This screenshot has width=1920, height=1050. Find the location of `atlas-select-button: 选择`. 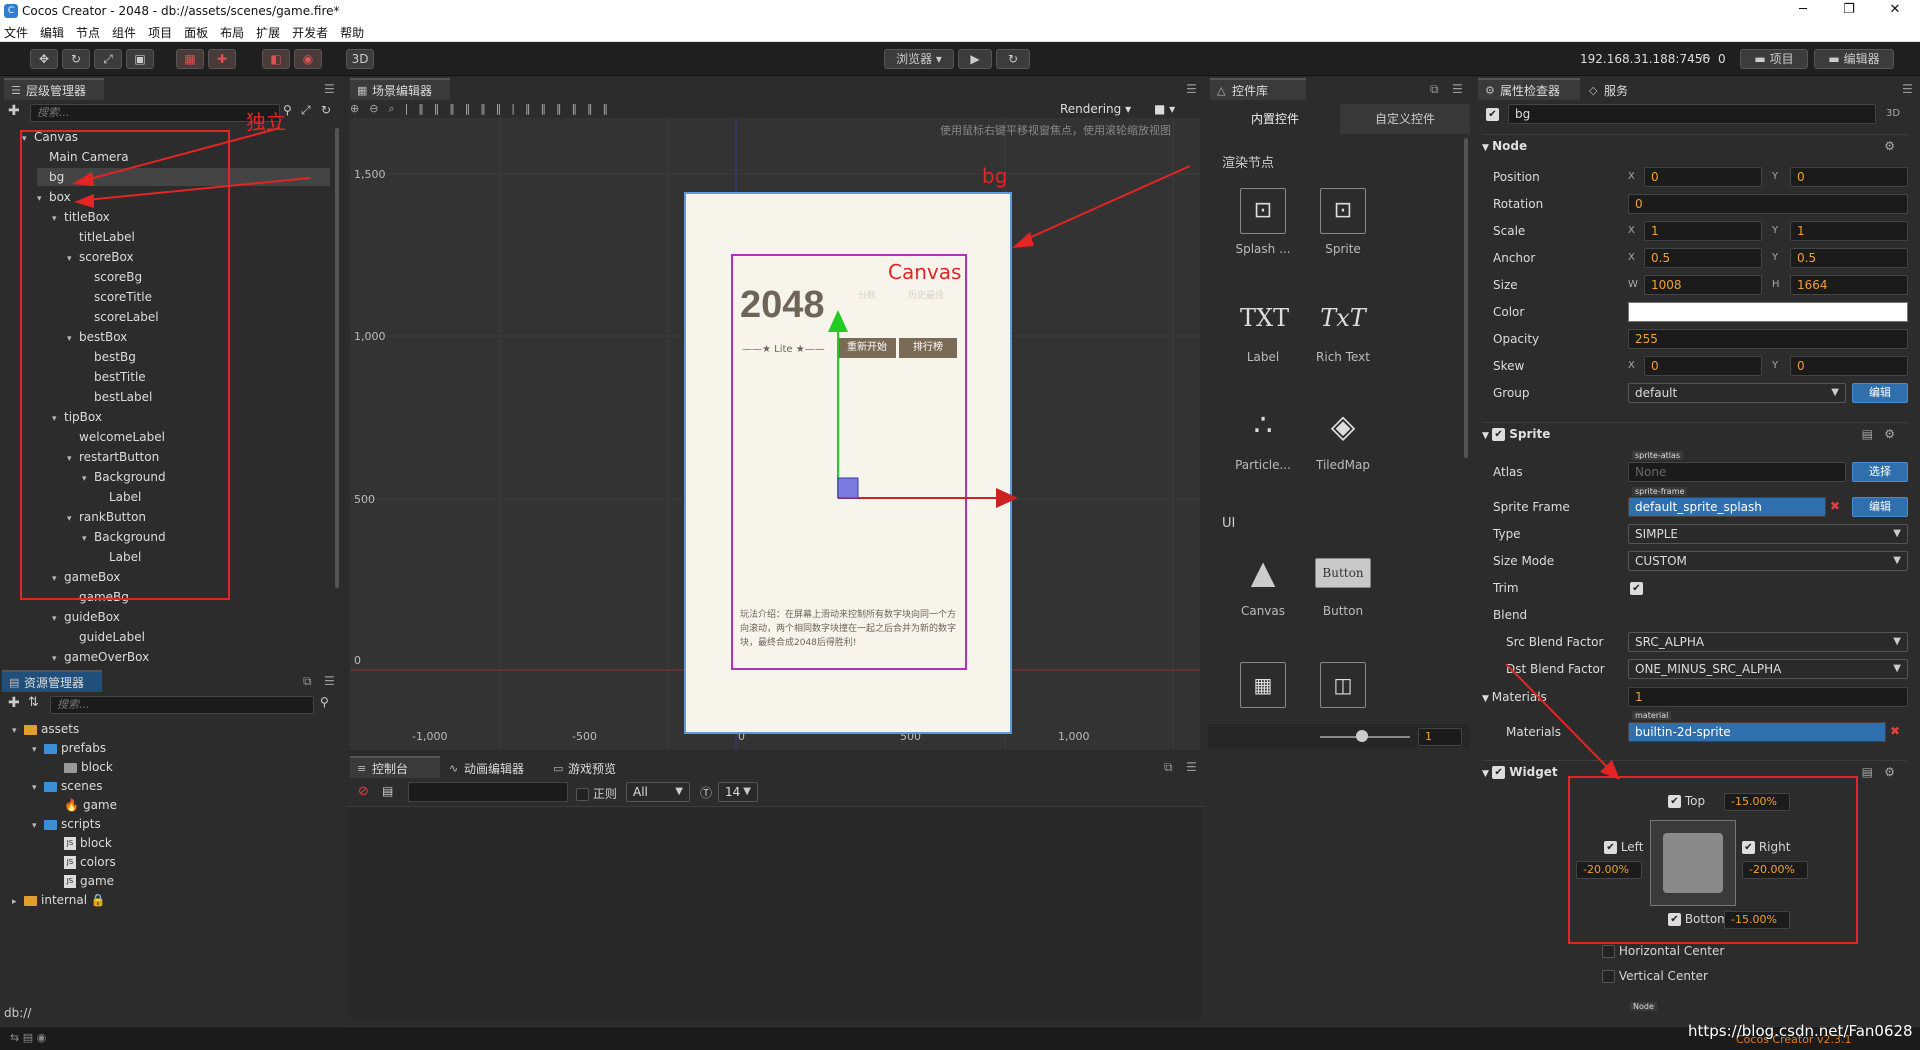

atlas-select-button: 选择 is located at coordinates (1880, 472).